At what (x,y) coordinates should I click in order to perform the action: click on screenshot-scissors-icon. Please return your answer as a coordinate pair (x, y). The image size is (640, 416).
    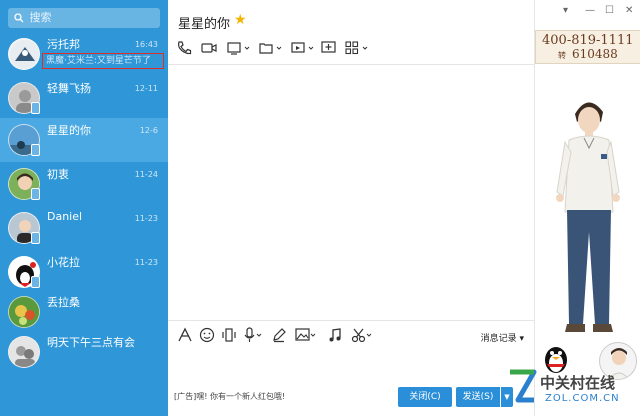
    Looking at the image, I should click on (362, 335).